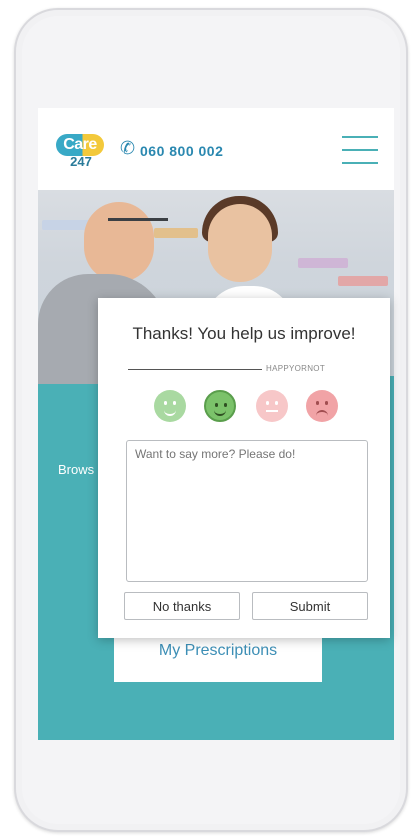 The width and height of the screenshot is (420, 838). Describe the element at coordinates (240, 243) in the screenshot. I see `woman-face` at that location.